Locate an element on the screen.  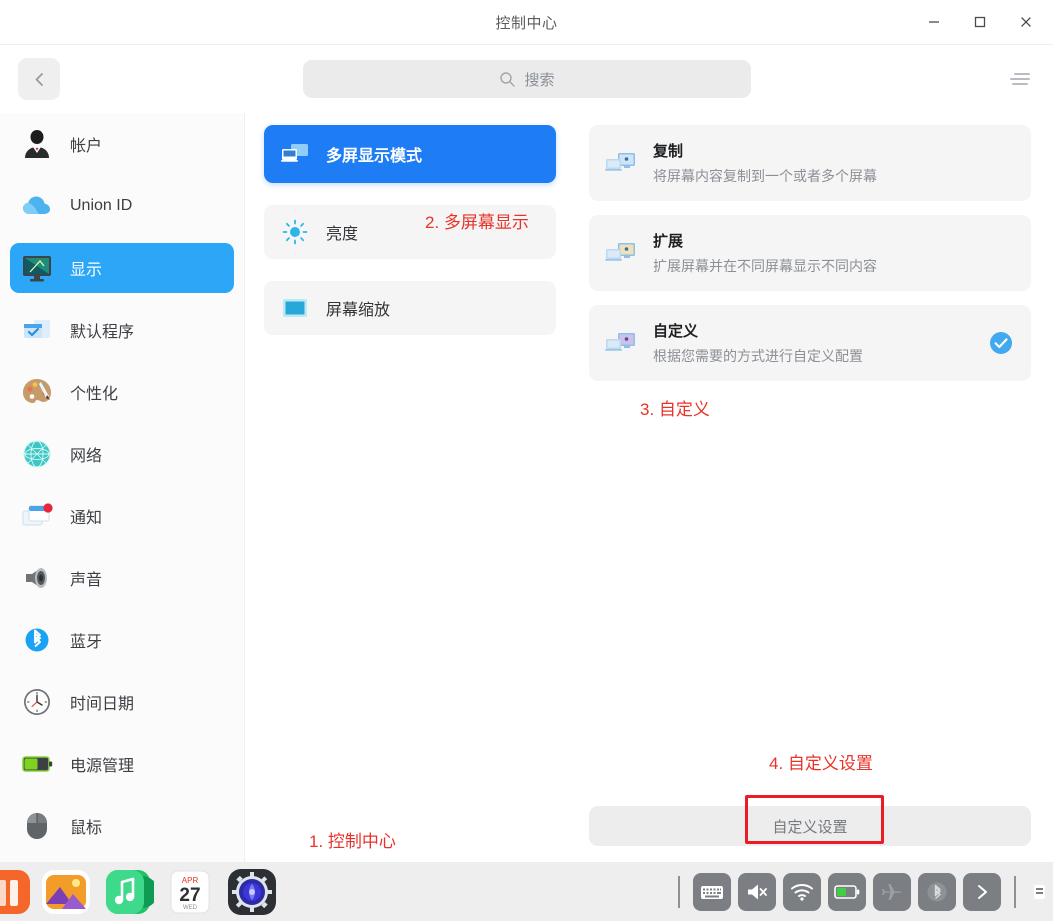
title-bar: 控制中心 is located at coordinates (526, 22).